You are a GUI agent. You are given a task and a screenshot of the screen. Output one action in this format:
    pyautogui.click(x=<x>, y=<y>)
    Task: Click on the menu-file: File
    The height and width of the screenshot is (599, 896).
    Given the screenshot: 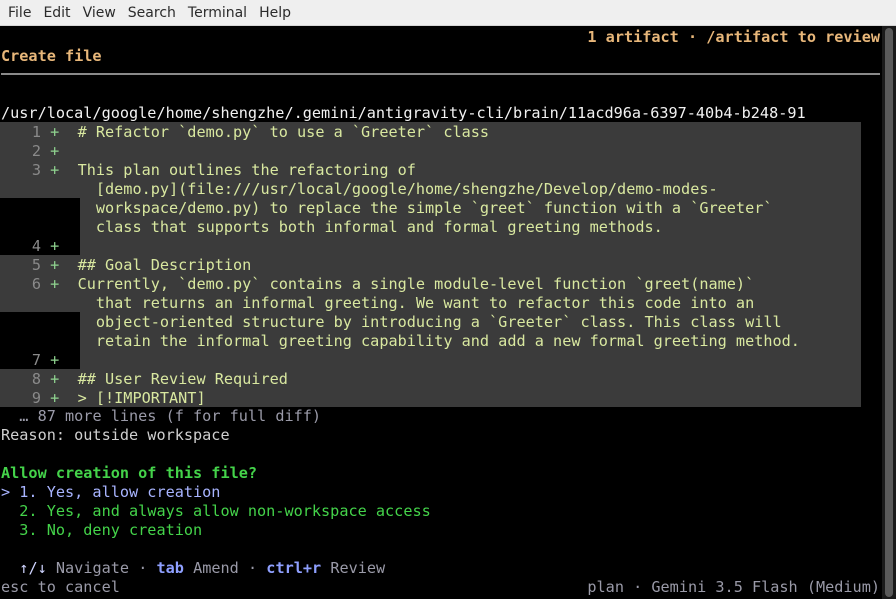 What is the action you would take?
    pyautogui.click(x=19, y=13)
    